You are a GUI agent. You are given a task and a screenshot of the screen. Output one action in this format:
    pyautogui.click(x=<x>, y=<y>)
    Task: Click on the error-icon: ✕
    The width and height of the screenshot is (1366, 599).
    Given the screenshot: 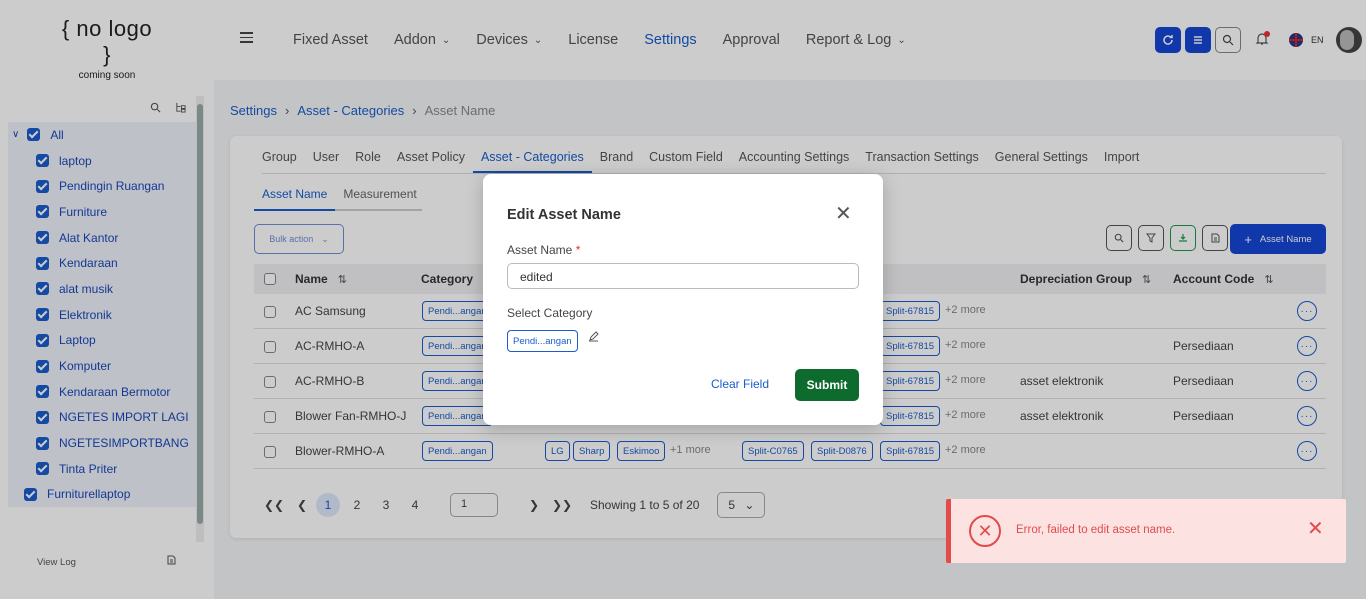 What is the action you would take?
    pyautogui.click(x=985, y=531)
    